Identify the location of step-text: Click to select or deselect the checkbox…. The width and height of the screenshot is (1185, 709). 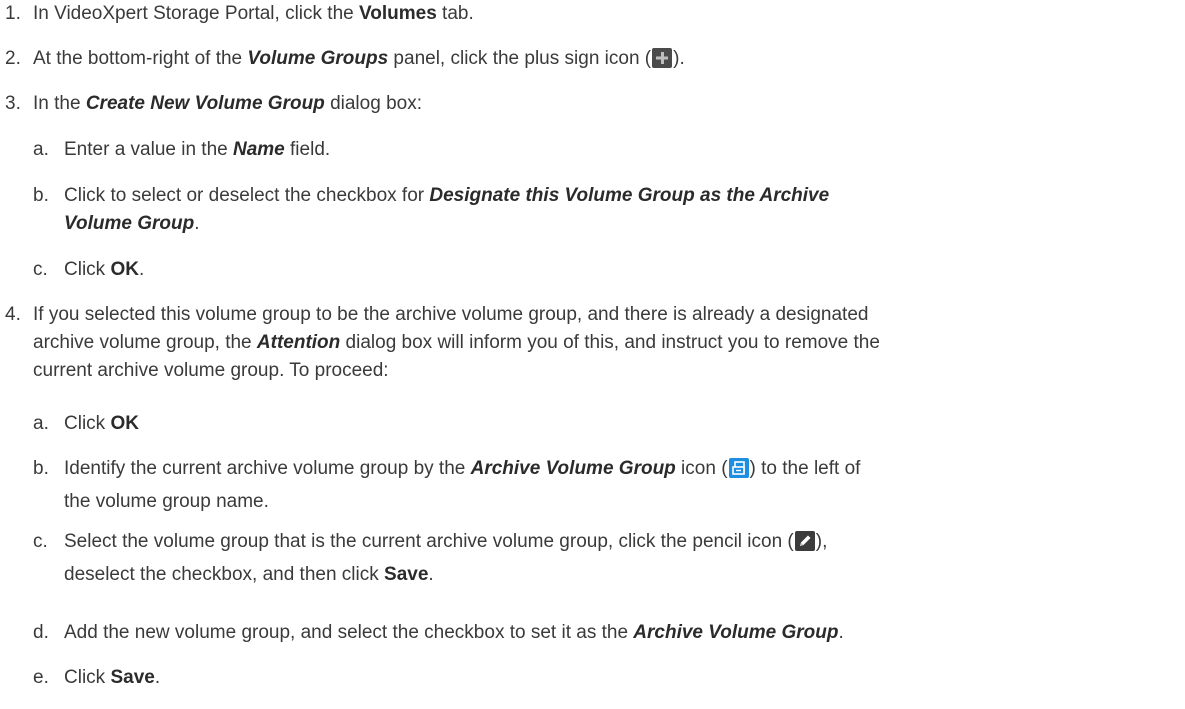
(447, 209).